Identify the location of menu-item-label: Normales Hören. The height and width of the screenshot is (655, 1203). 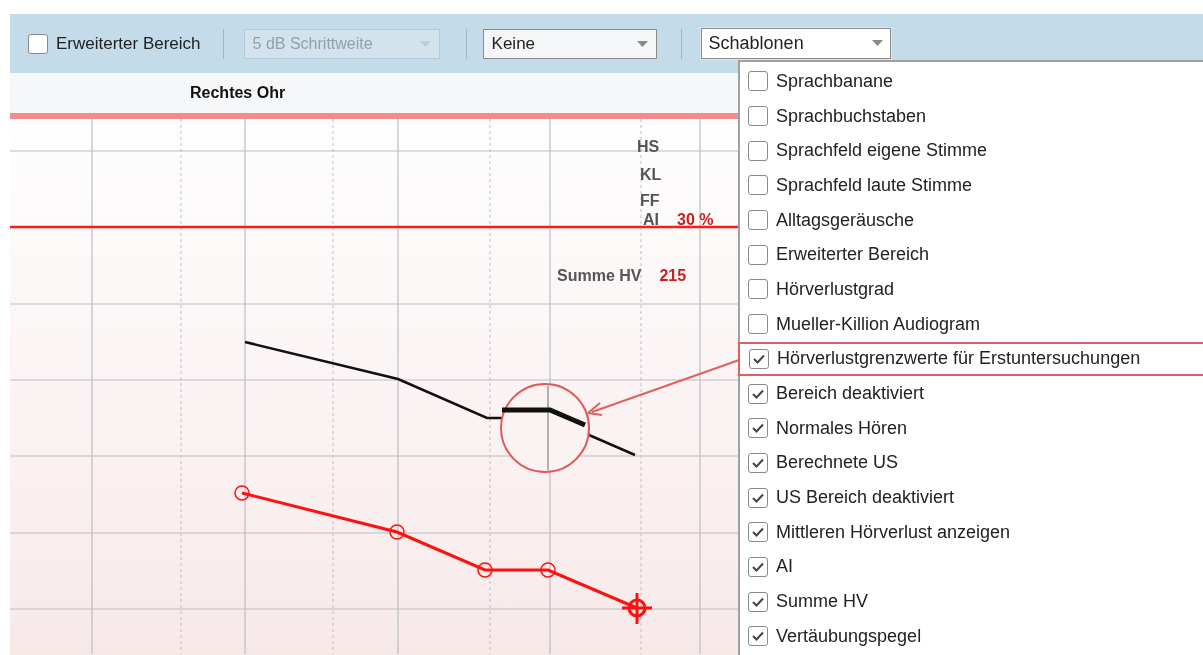
(842, 428).